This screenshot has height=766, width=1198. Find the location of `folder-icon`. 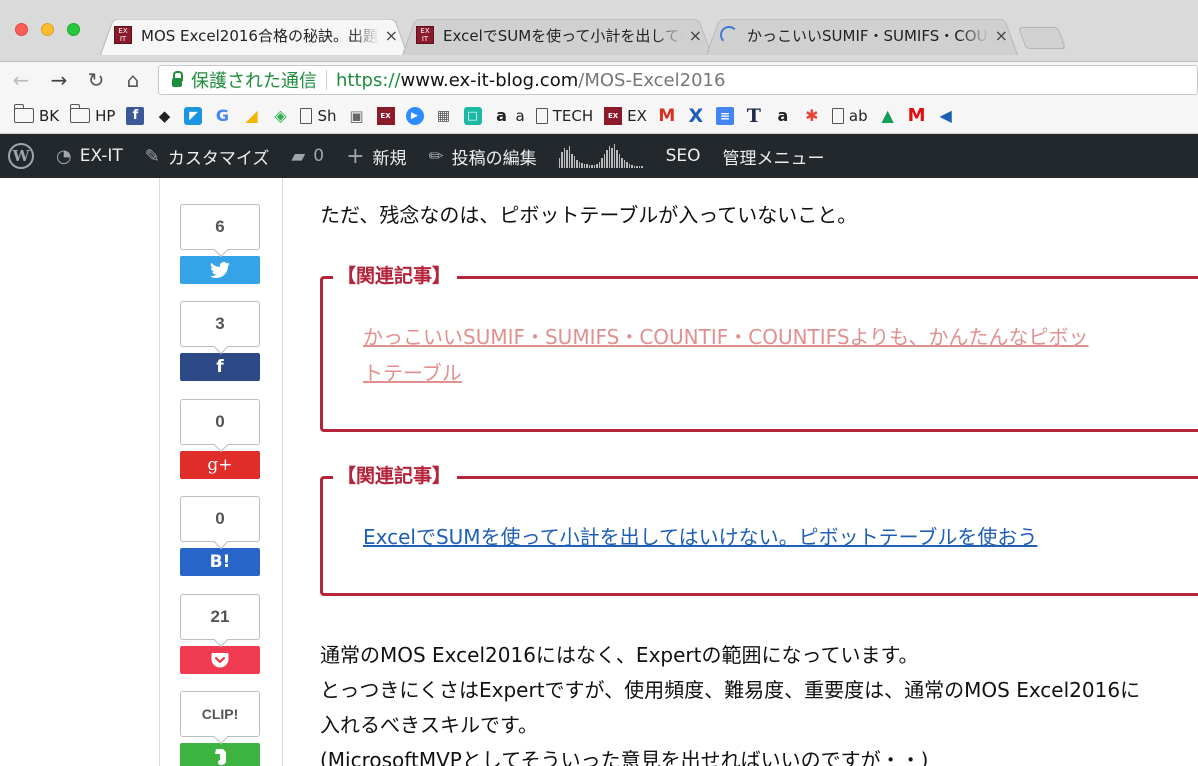

folder-icon is located at coordinates (23, 113).